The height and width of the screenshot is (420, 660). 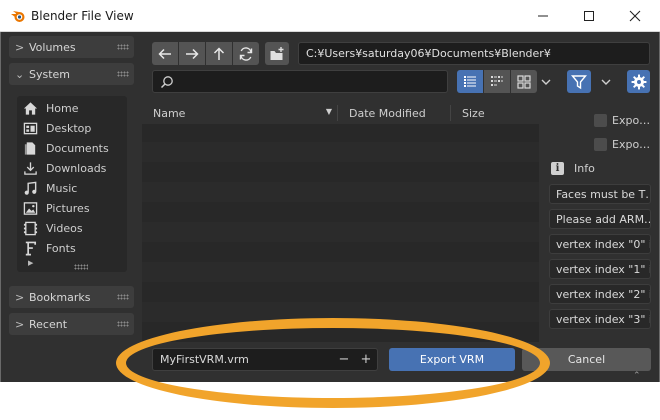 What do you see at coordinates (474, 53) in the screenshot?
I see `directory-path-input: C:¥Users¥saturday06¥Documents¥Blender¥` at bounding box center [474, 53].